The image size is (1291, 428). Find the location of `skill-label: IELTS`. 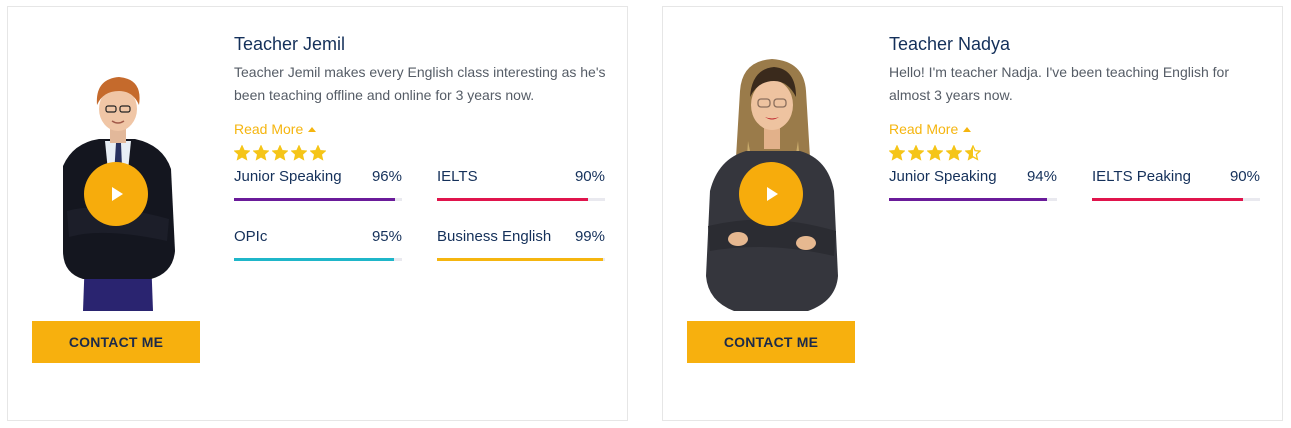

skill-label: IELTS is located at coordinates (457, 176).